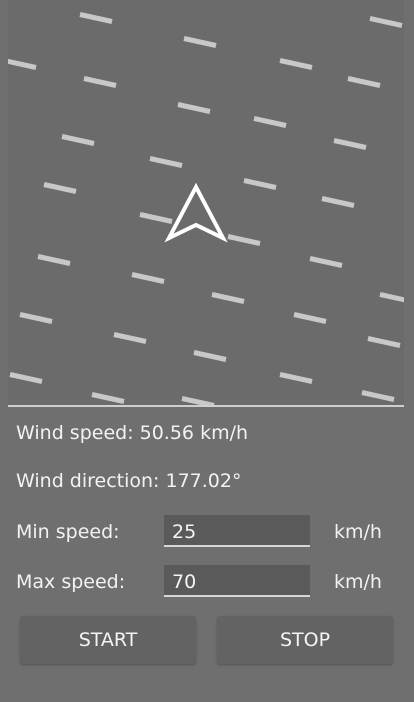 The width and height of the screenshot is (414, 702). Describe the element at coordinates (108, 640) in the screenshot. I see `start-button: START` at that location.